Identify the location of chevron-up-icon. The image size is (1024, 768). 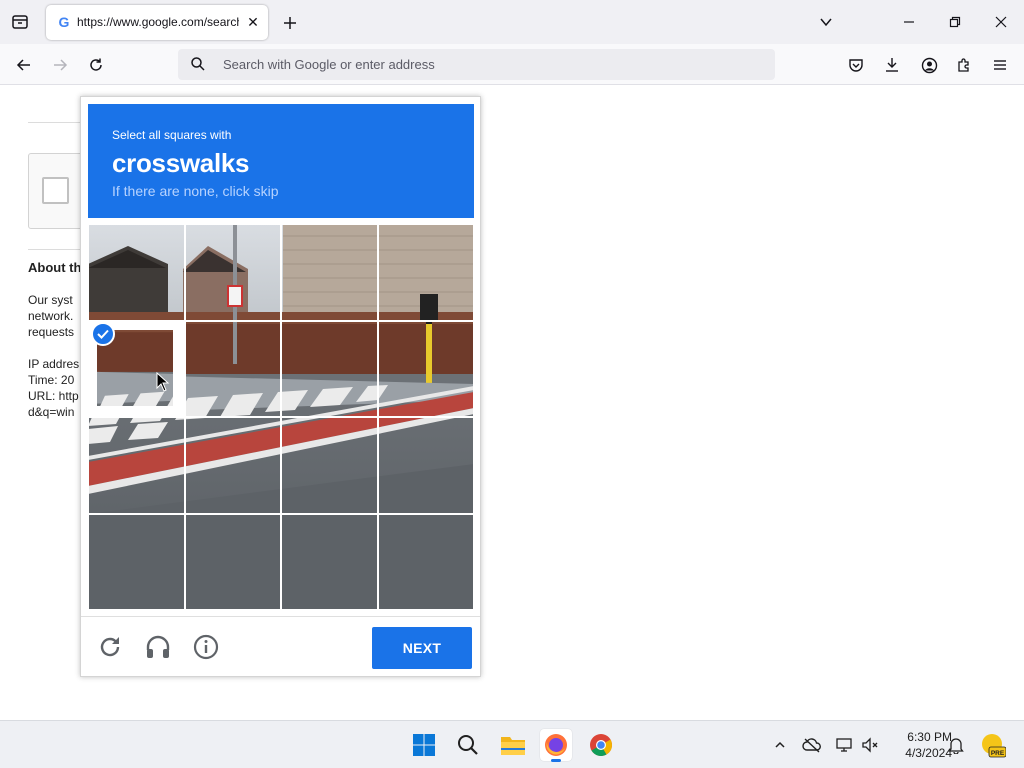
(780, 745).